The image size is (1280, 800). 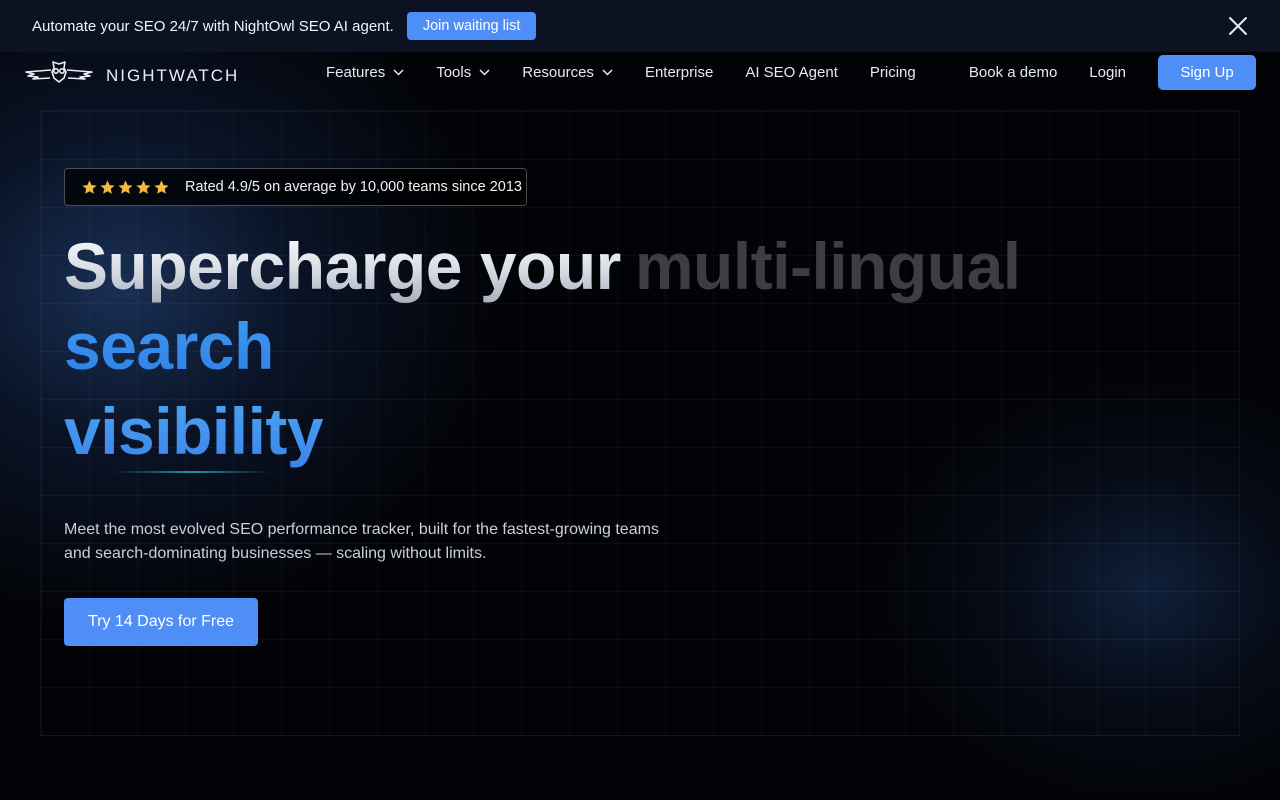 I want to click on nav-item-tools: Tools, so click(x=463, y=72).